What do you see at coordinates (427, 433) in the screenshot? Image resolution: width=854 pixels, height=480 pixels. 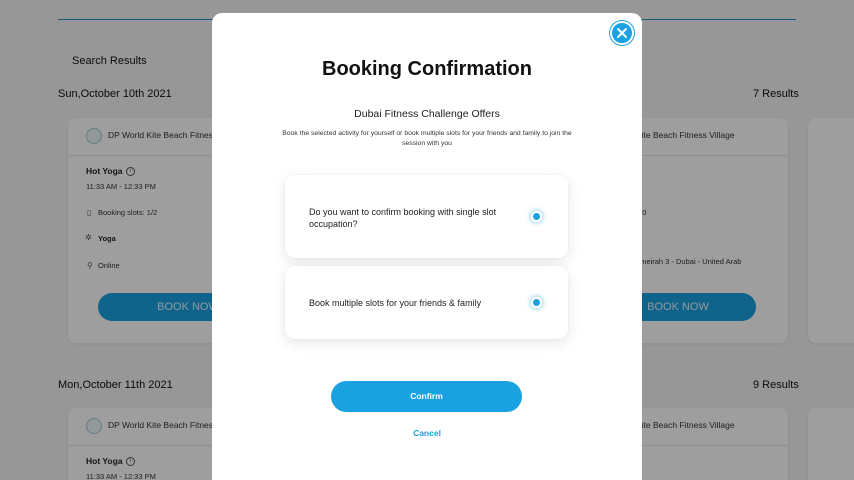 I see `cancel-link: Cancel` at bounding box center [427, 433].